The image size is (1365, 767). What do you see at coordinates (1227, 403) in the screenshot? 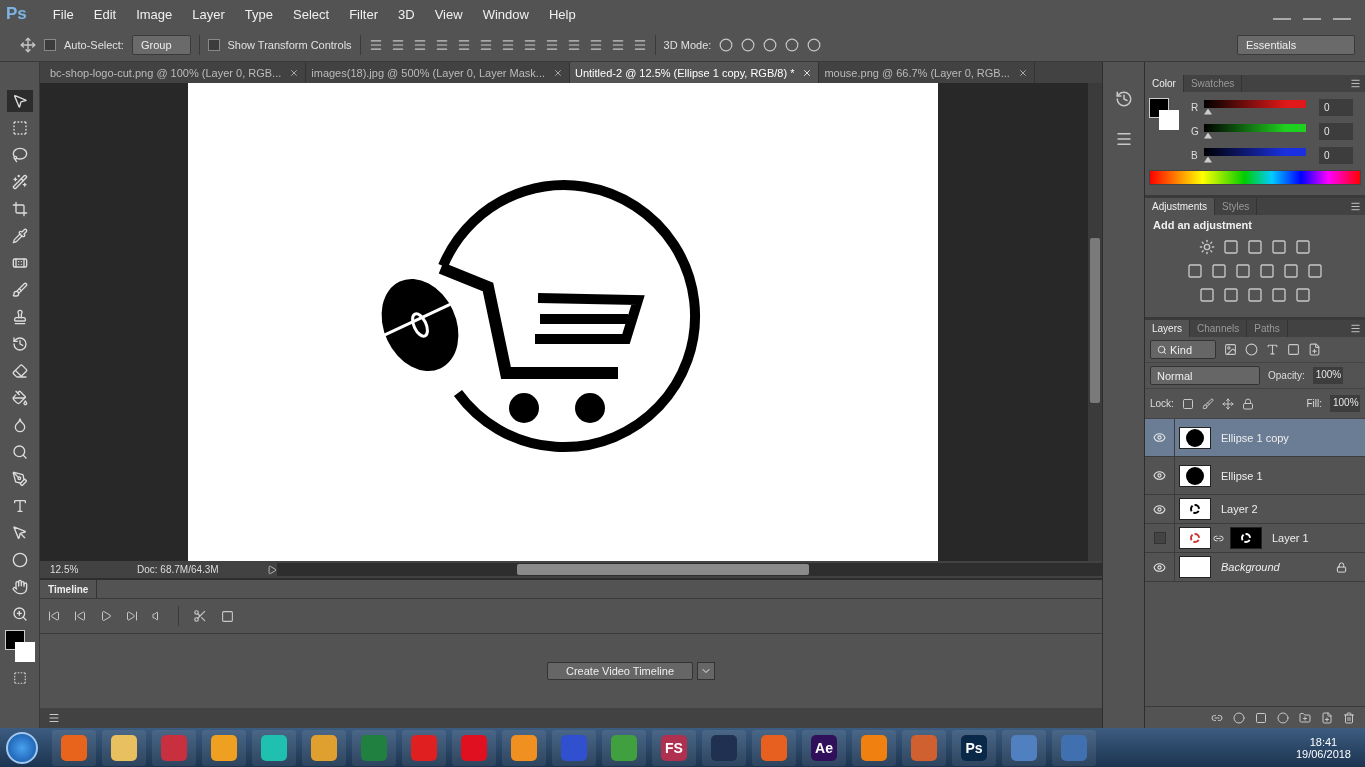
I see `lock-position-icon` at bounding box center [1227, 403].